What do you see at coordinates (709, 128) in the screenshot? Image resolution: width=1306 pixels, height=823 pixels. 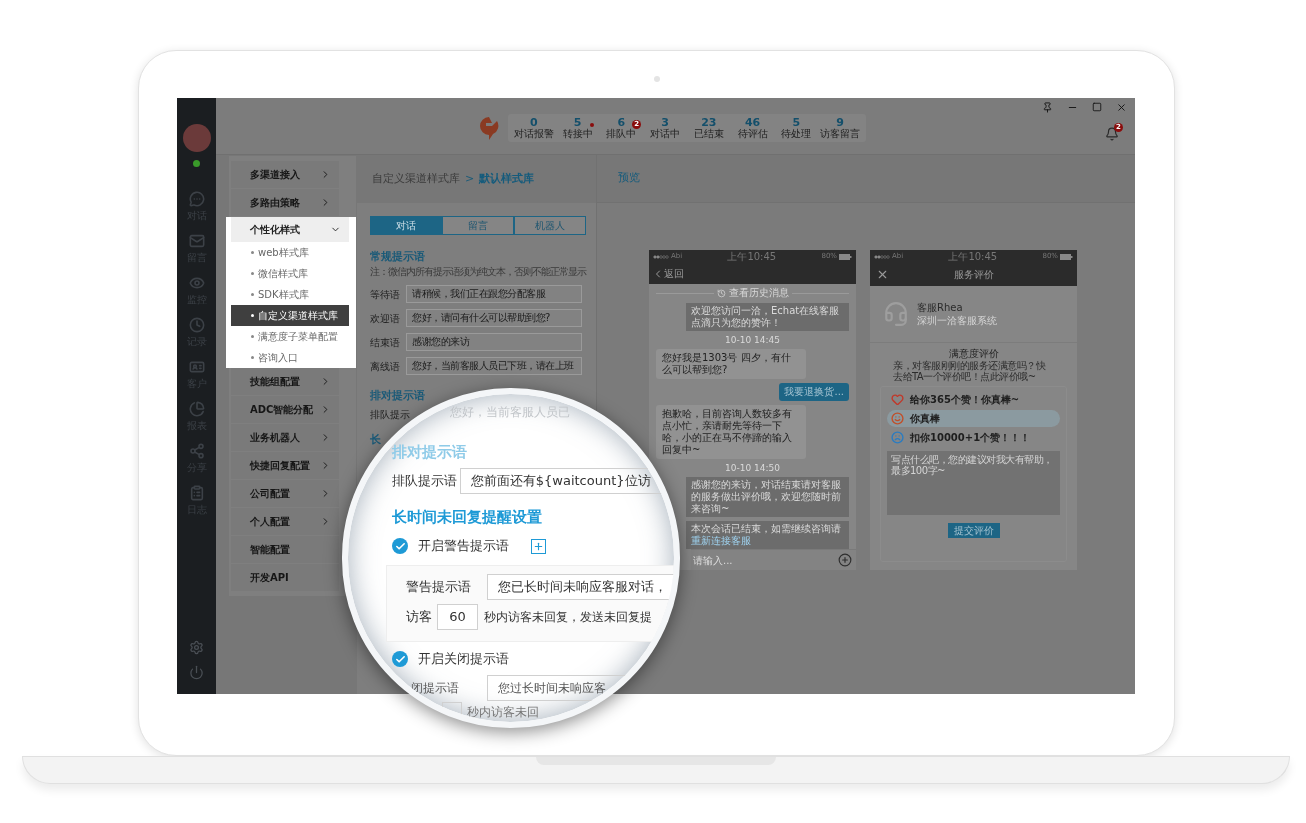 I see `stat-item: 23 已结束` at bounding box center [709, 128].